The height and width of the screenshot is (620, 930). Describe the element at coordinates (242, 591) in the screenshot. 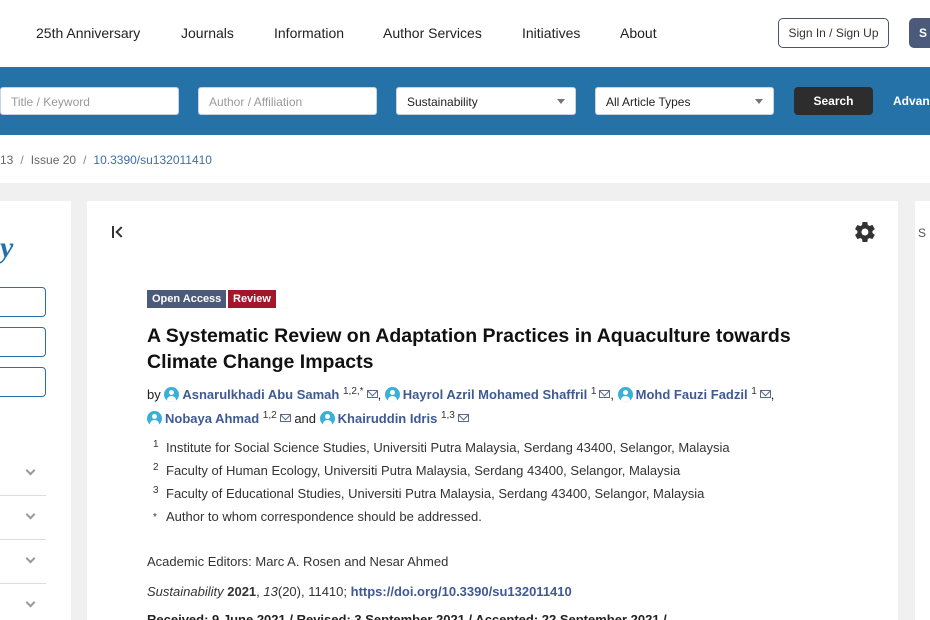

I see `citation-year: 2021` at that location.